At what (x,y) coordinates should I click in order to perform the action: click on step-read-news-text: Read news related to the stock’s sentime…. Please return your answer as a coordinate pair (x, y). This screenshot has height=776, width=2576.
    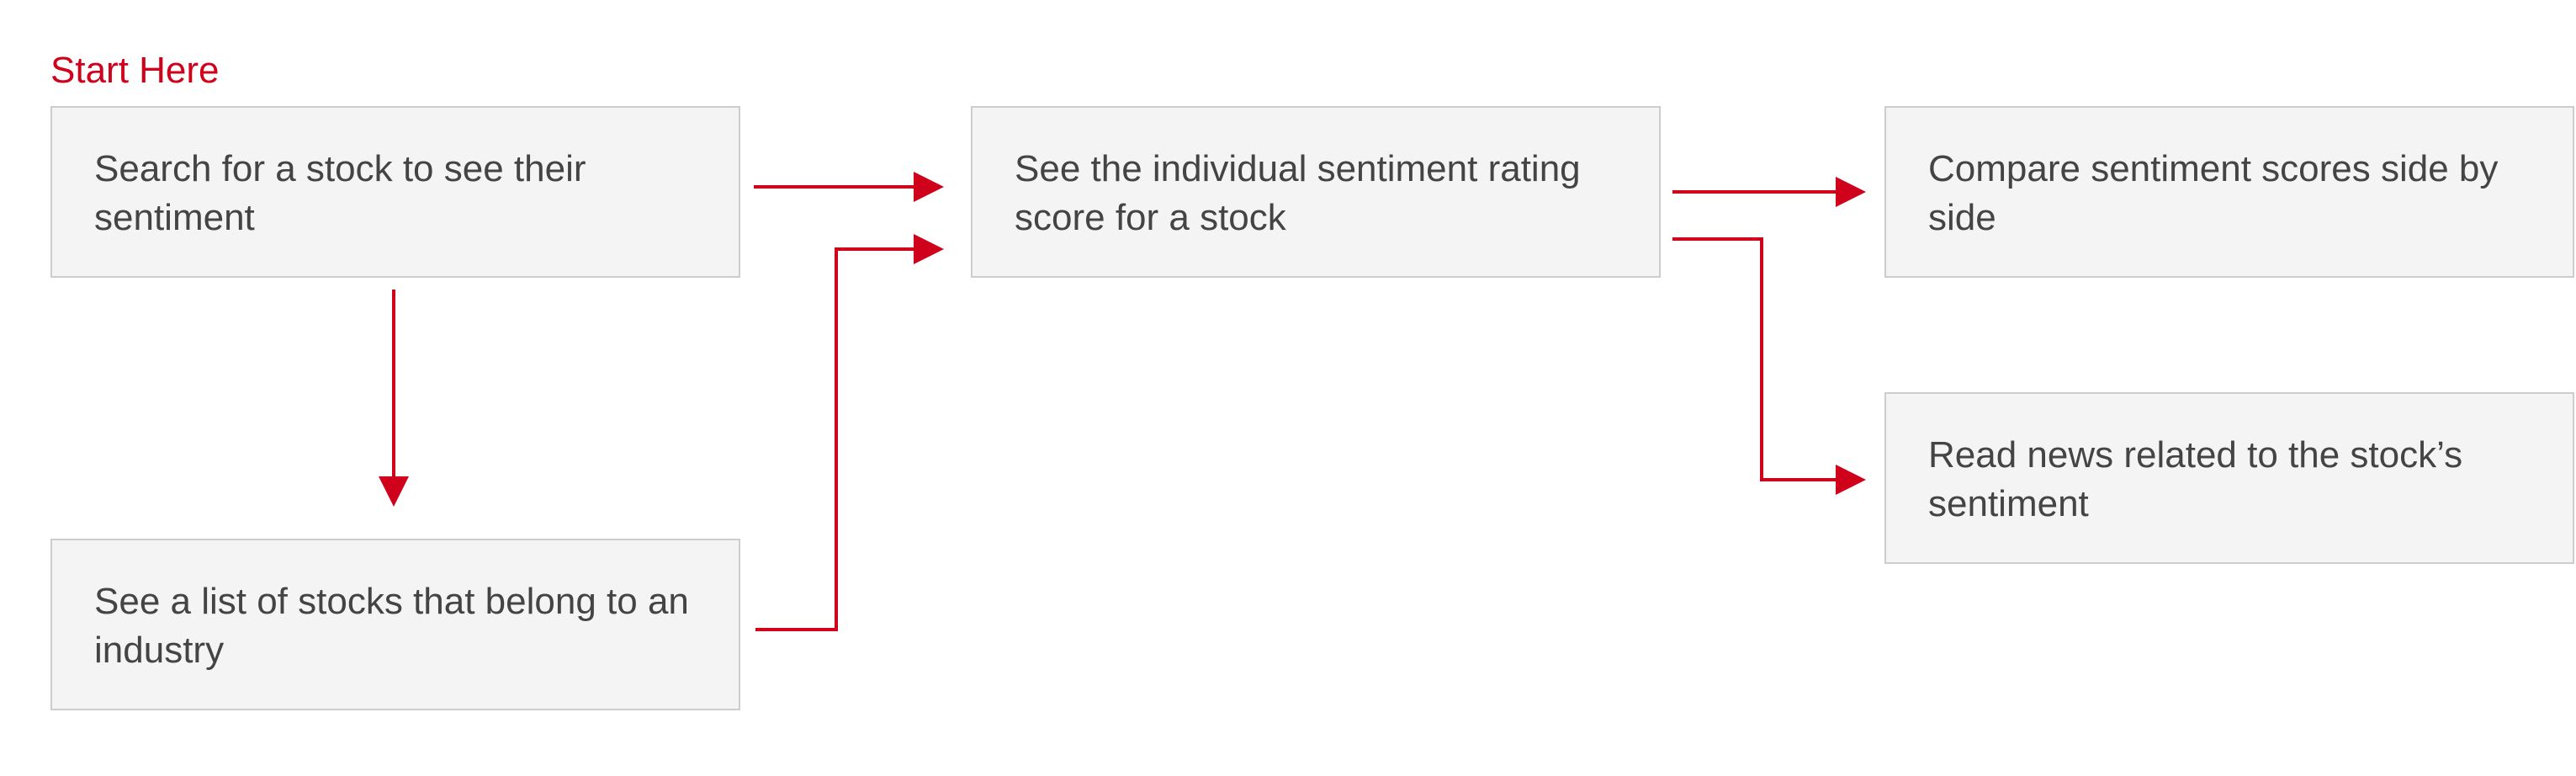
    Looking at the image, I should click on (2195, 479).